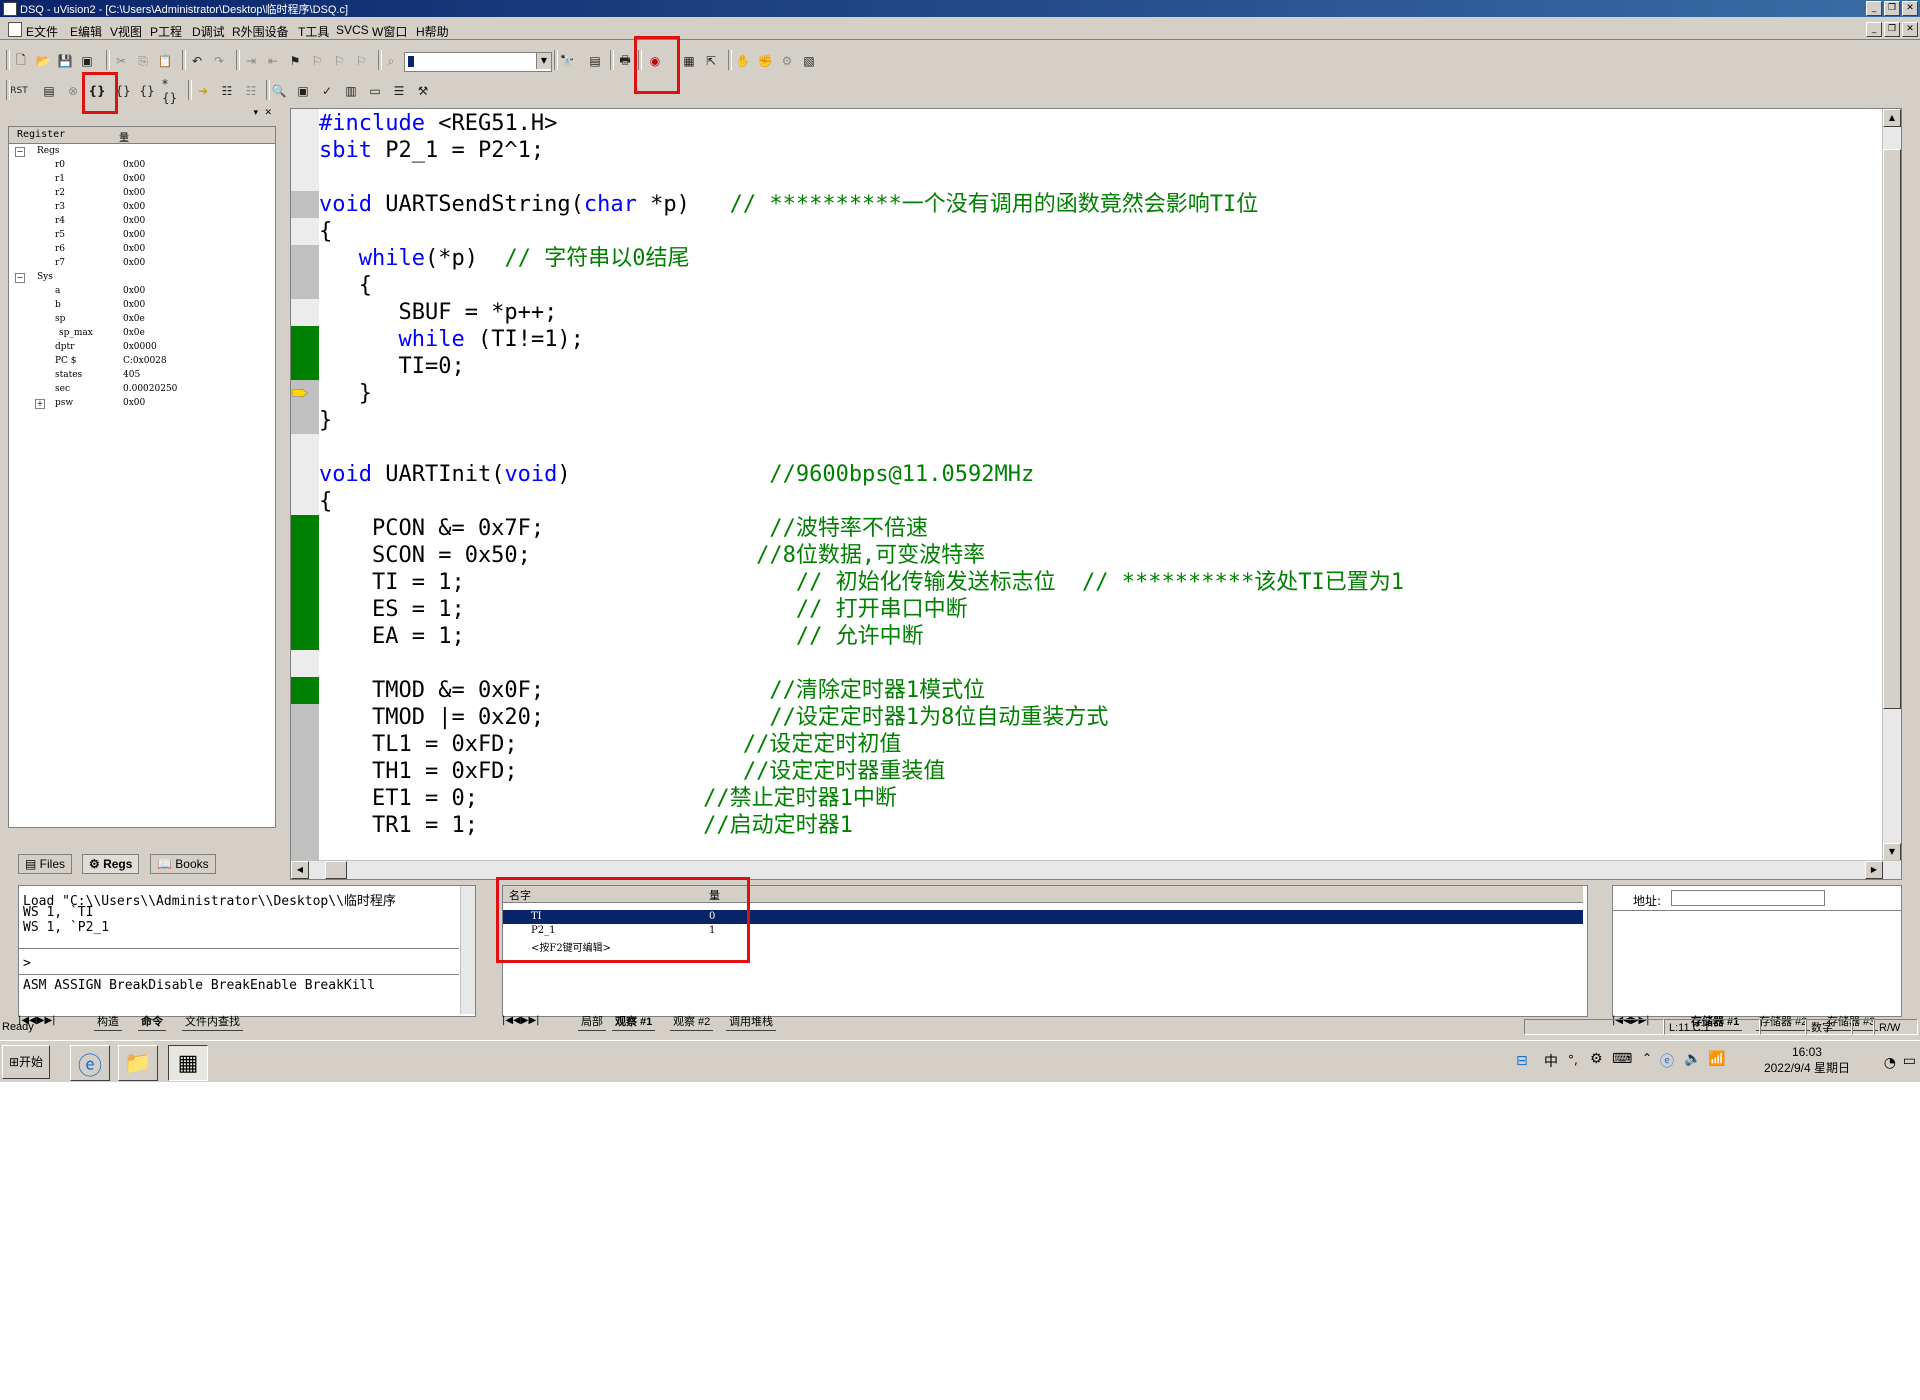 This screenshot has height=1400, width=1920. I want to click on toolbox-icon: ⚒, so click(423, 91).